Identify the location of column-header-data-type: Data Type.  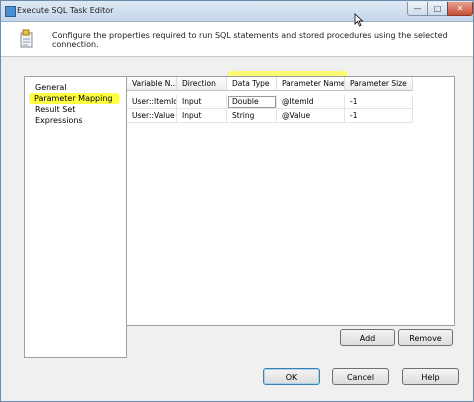
(252, 84).